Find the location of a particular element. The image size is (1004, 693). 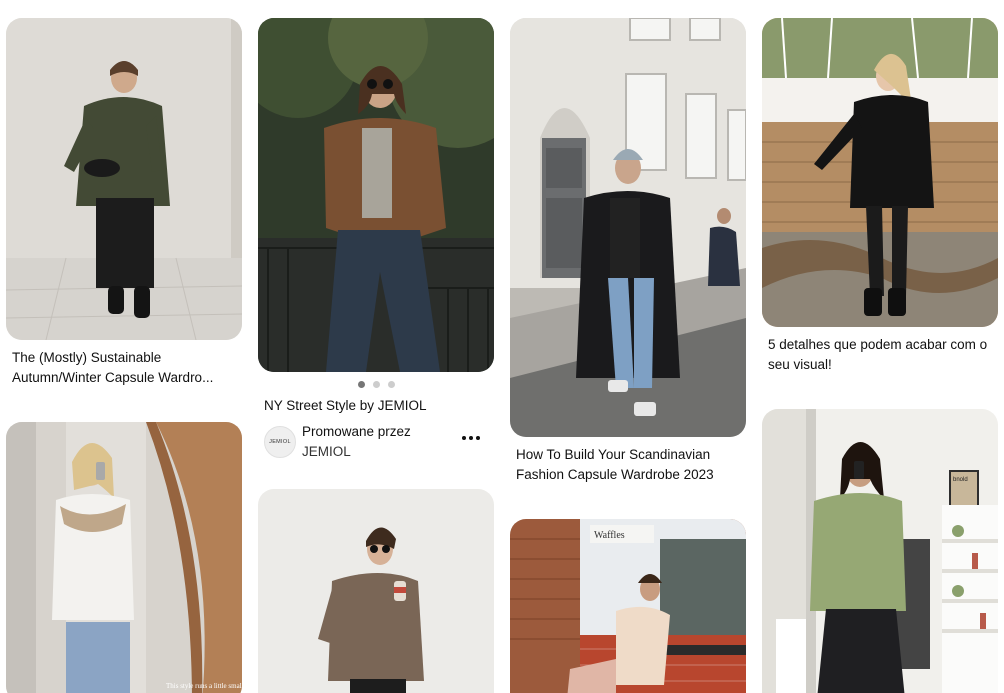

ellipsis-icon is located at coordinates (471, 438).